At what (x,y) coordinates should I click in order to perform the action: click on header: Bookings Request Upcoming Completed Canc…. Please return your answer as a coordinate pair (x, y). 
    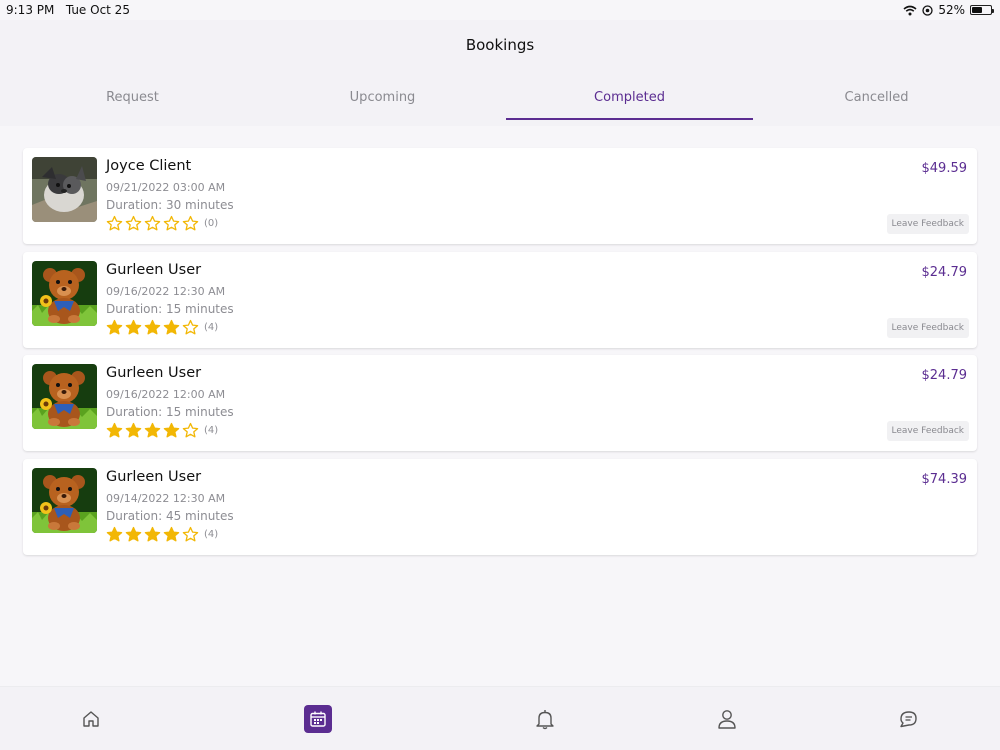
    Looking at the image, I should click on (500, 73).